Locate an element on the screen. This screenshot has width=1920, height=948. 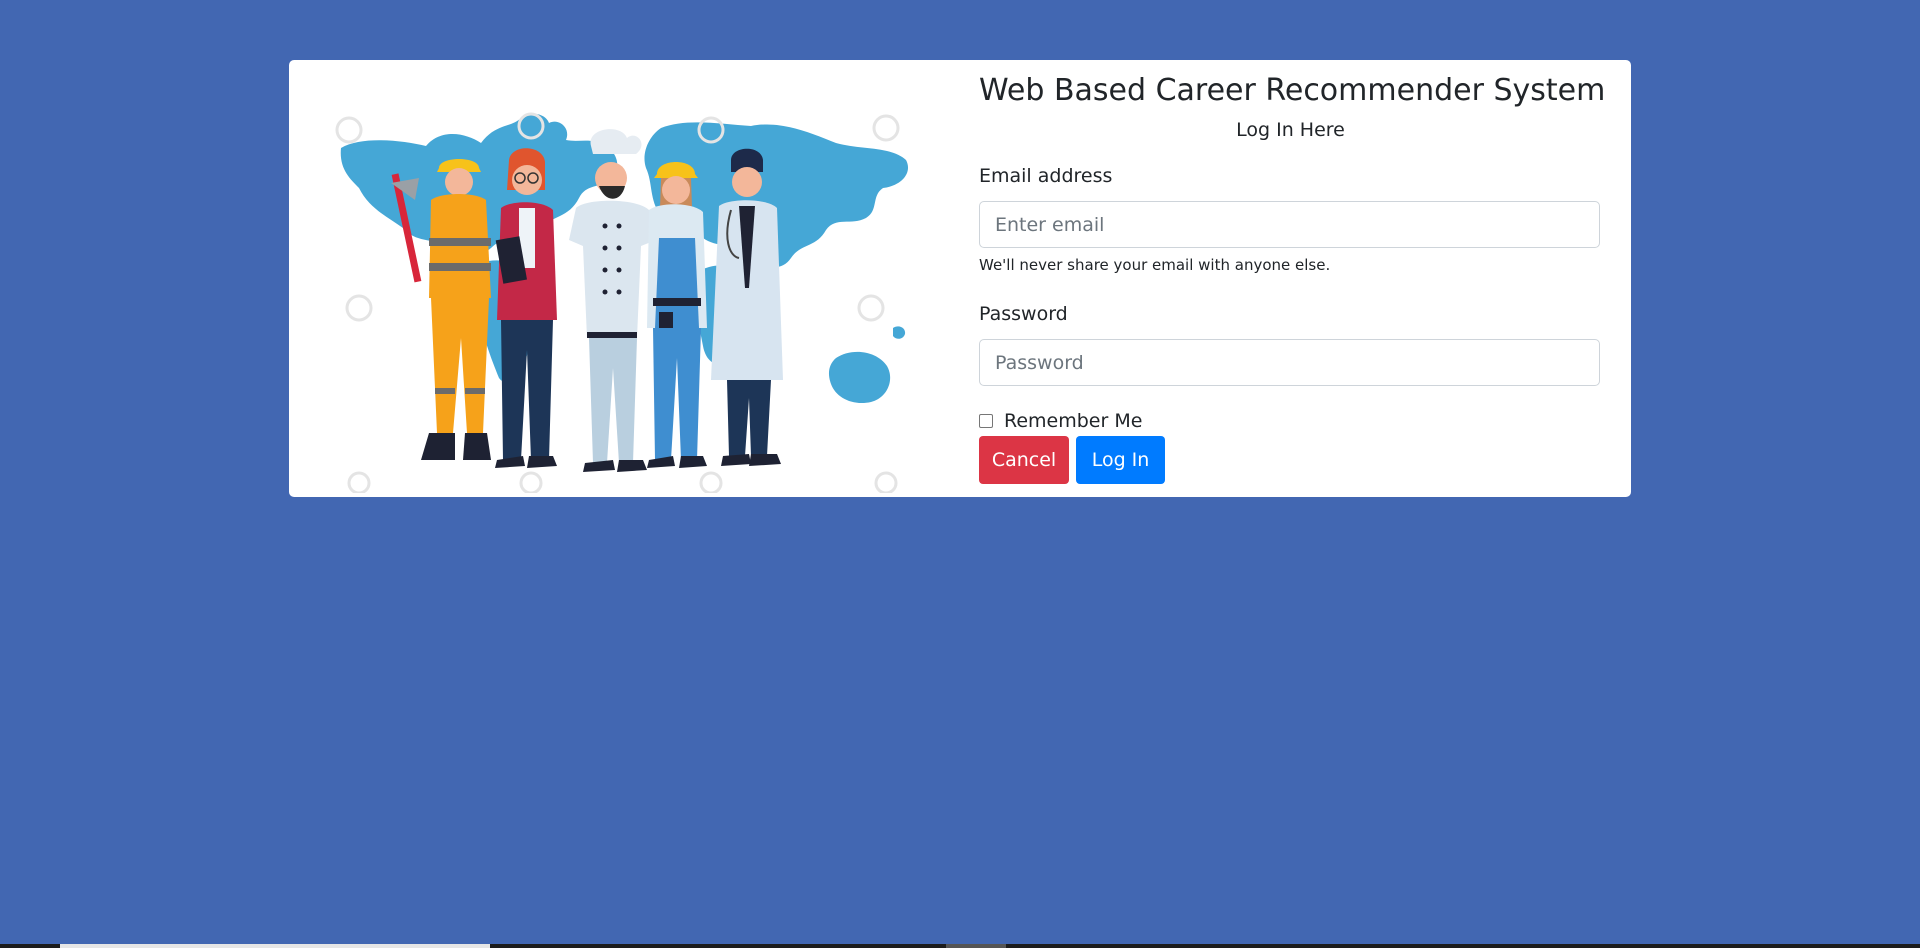
remember-me-row: Remember Me is located at coordinates (1060, 421).